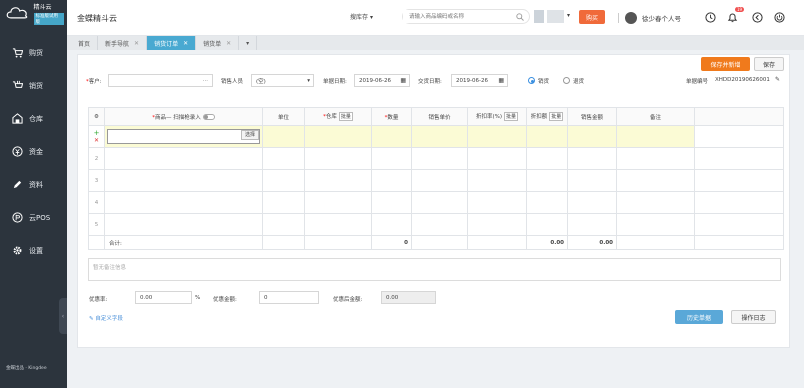 The width and height of the screenshot is (804, 388). What do you see at coordinates (757, 17) in the screenshot?
I see `back-icon` at bounding box center [757, 17].